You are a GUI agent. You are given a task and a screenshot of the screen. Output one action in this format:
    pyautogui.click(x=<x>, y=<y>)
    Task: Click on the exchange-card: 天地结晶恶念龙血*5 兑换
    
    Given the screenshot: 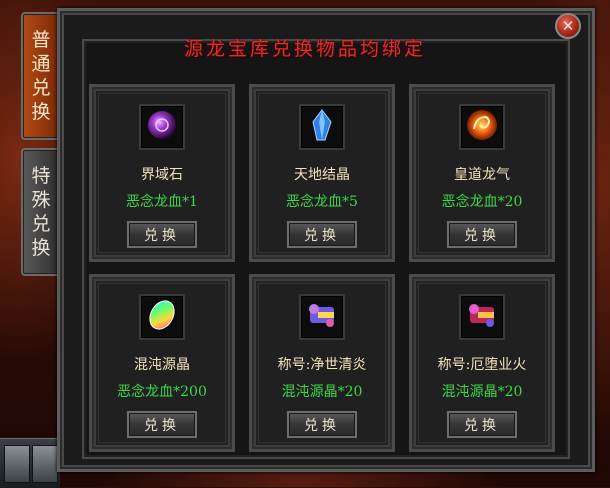 What is the action you would take?
    pyautogui.click(x=322, y=173)
    